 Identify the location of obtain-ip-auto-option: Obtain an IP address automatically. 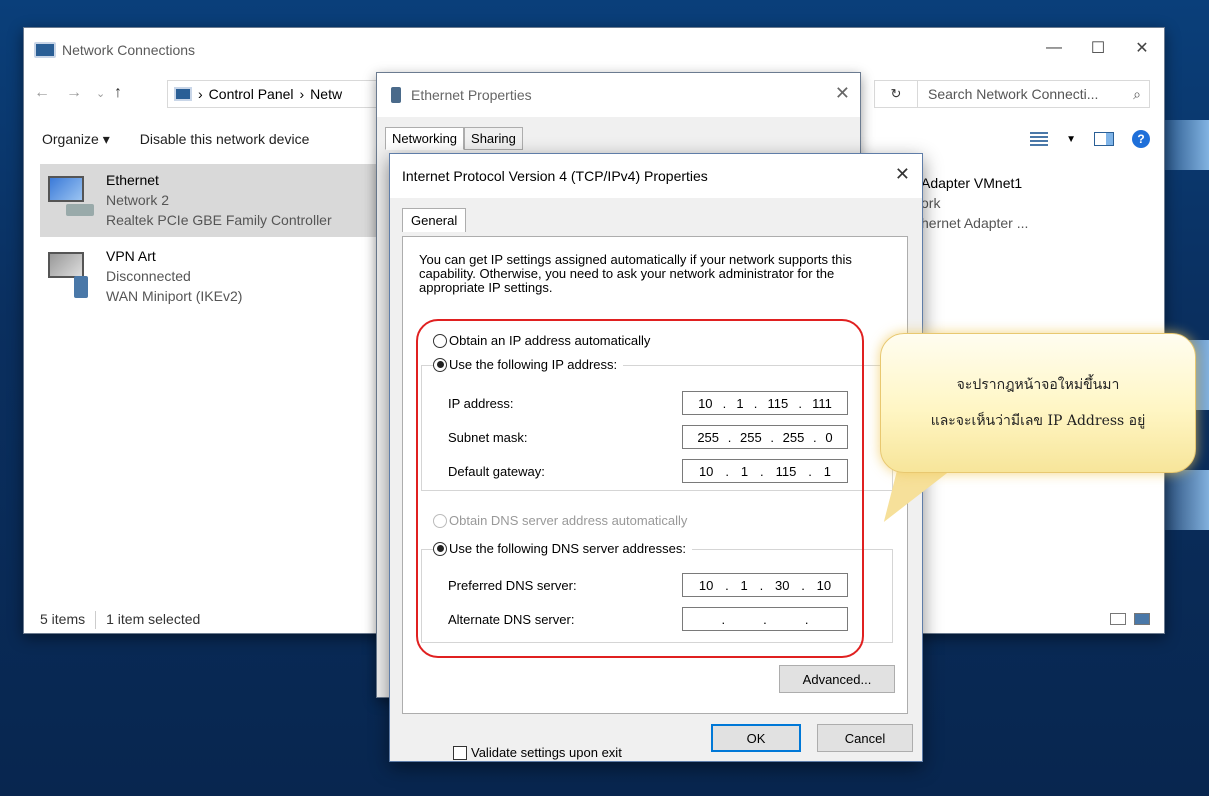
(541, 340).